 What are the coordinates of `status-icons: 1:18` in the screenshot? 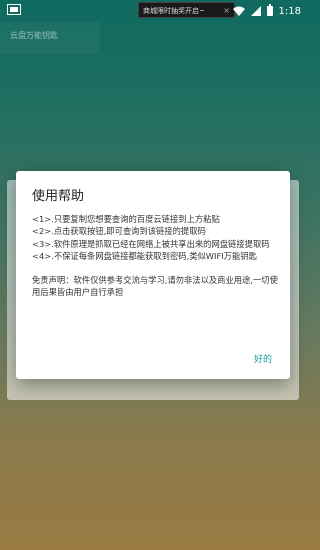 It's located at (266, 11).